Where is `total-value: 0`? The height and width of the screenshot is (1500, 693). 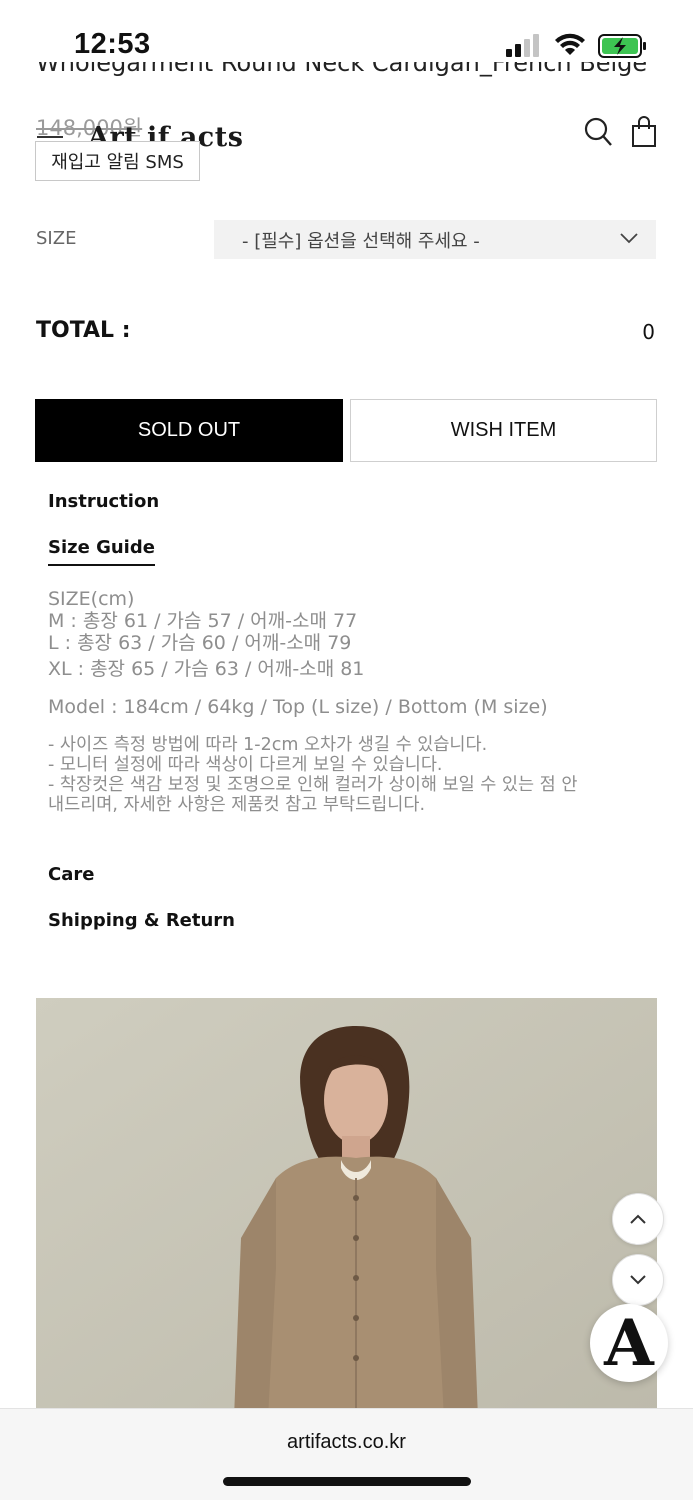
total-value: 0 is located at coordinates (648, 332).